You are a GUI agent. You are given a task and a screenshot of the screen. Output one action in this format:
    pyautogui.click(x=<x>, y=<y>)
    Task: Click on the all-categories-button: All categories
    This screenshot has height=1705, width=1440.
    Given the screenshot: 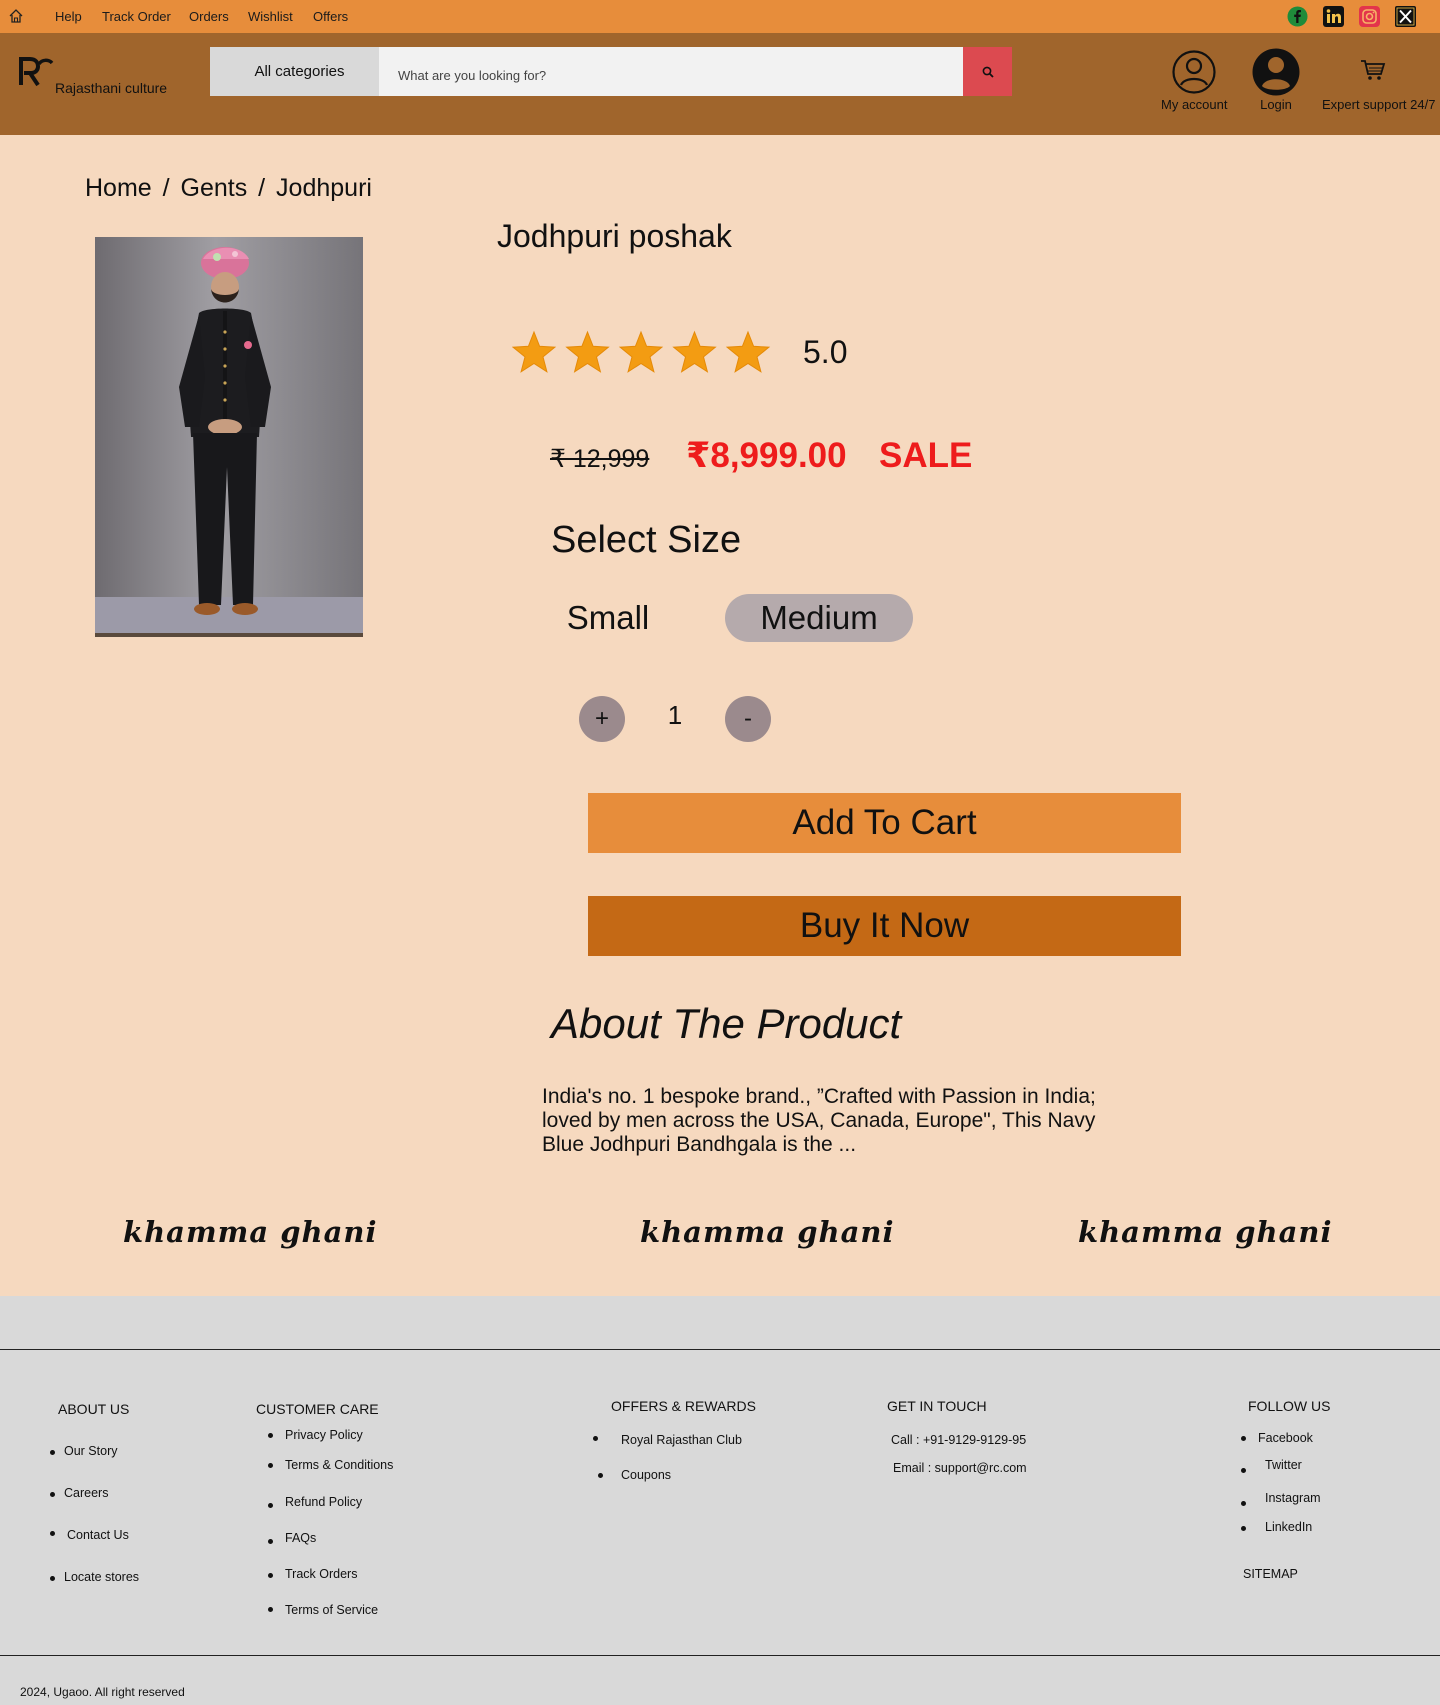 What is the action you would take?
    pyautogui.click(x=294, y=71)
    